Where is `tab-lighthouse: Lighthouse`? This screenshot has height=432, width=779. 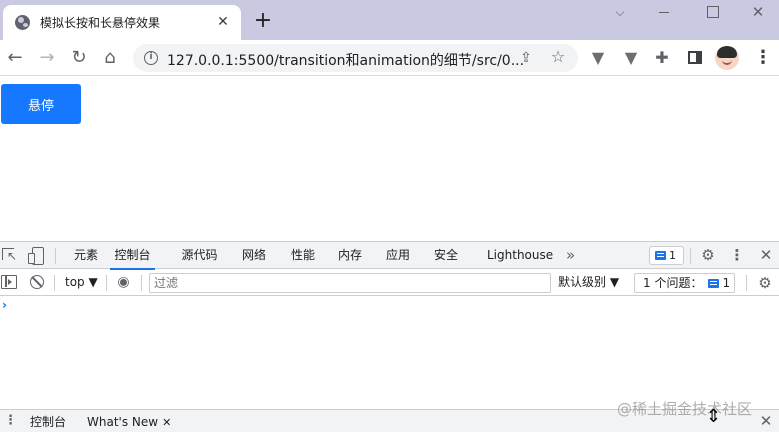
tab-lighthouse: Lighthouse is located at coordinates (520, 255).